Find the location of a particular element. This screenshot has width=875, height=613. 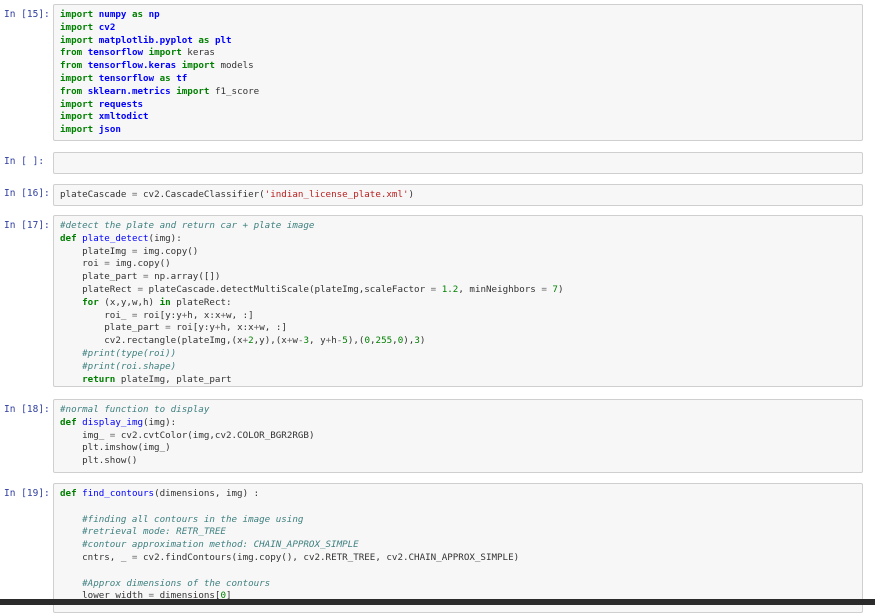

code-token: cv2.cvtColor(img,cv2.COLOR_BGR2RGB) is located at coordinates (215, 435).